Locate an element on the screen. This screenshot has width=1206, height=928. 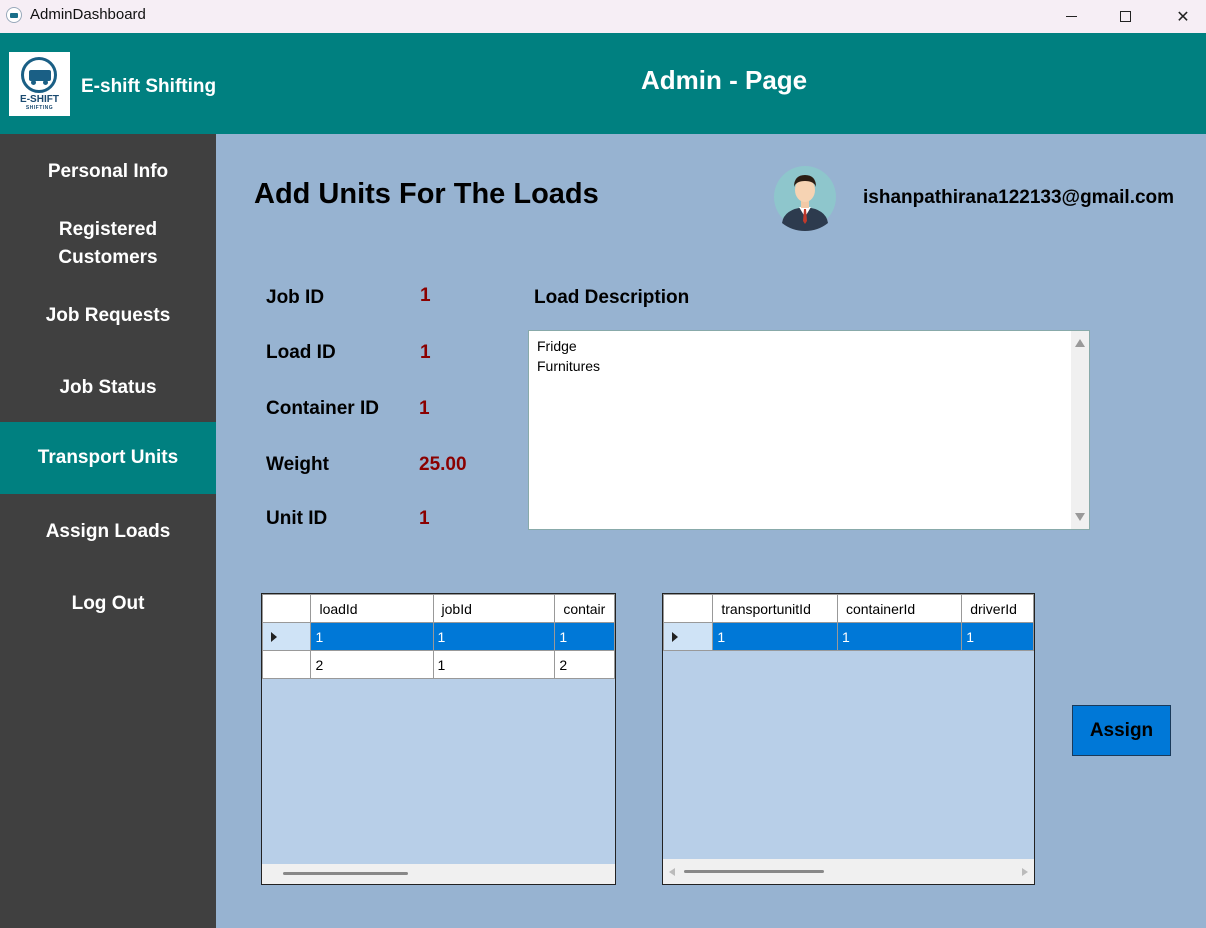
sidebar-item-personal-info: Personal Info is located at coordinates (108, 172).